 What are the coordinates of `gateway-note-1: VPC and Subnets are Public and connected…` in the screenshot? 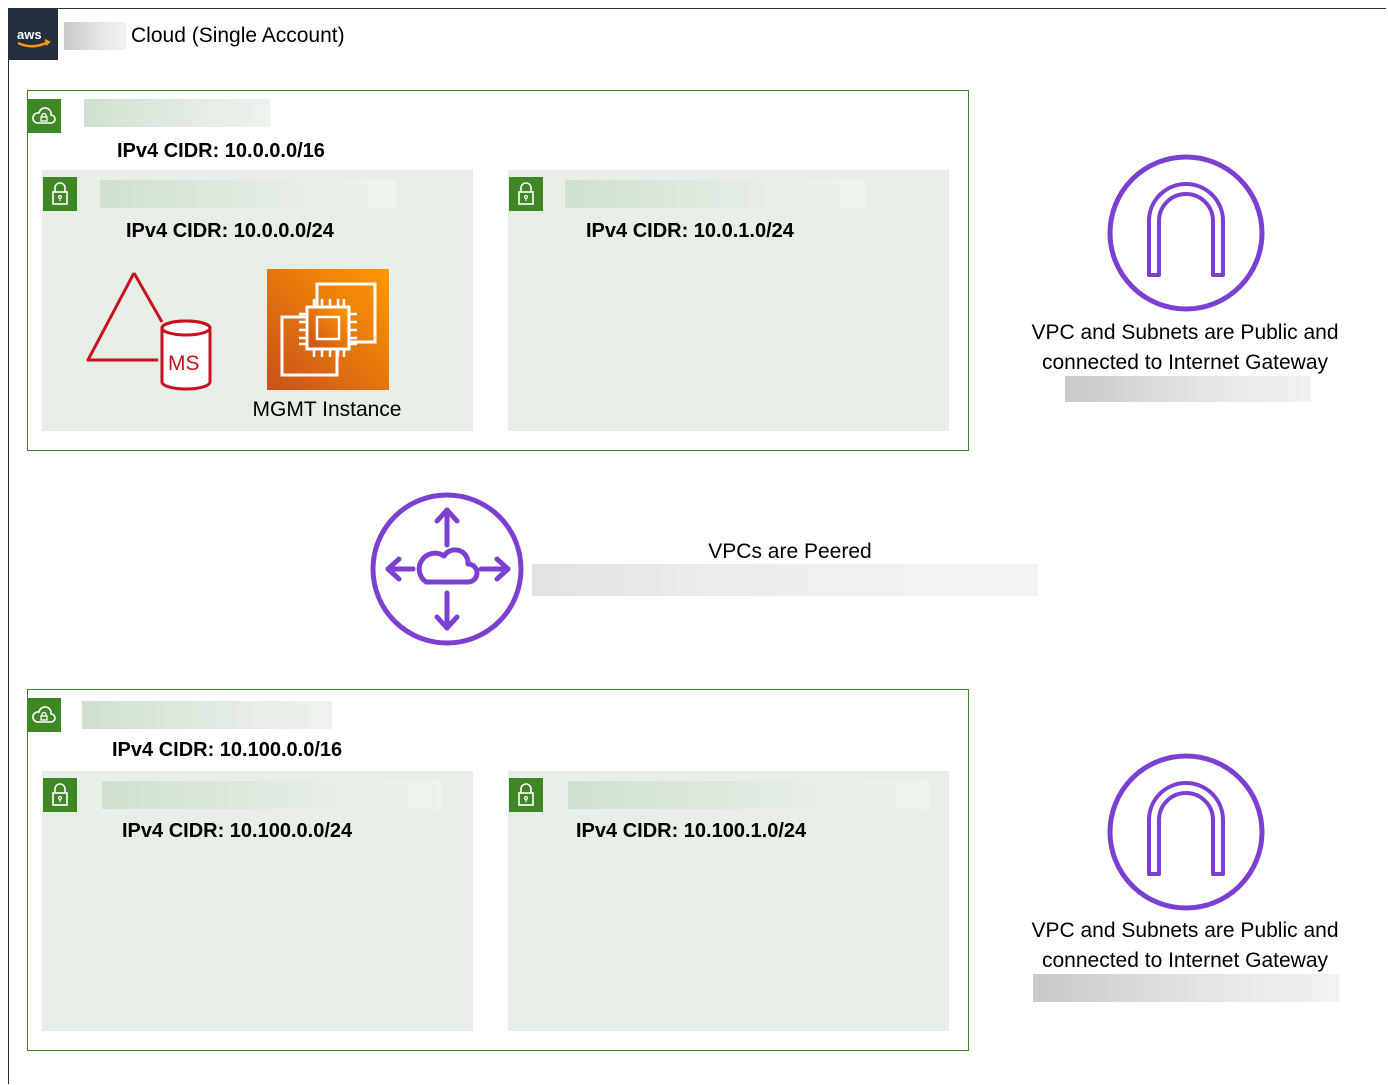 It's located at (1185, 348).